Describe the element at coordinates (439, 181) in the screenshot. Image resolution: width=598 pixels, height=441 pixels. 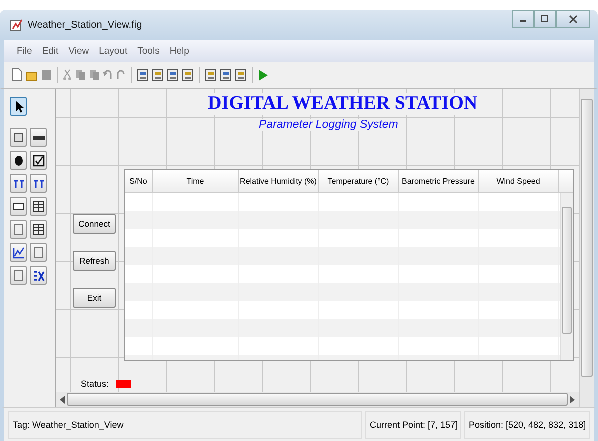
I see `column-header: Barometric Pressure` at that location.